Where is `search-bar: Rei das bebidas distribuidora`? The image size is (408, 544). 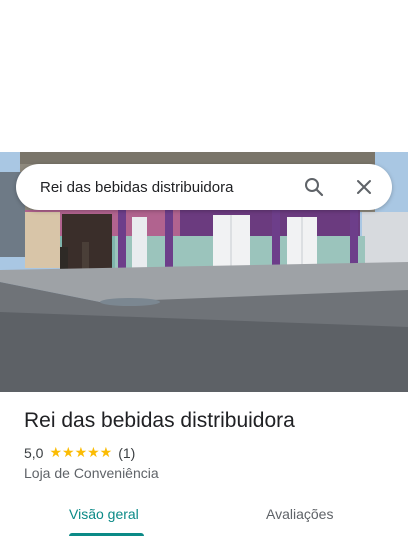
search-bar: Rei das bebidas distribuidora is located at coordinates (204, 187).